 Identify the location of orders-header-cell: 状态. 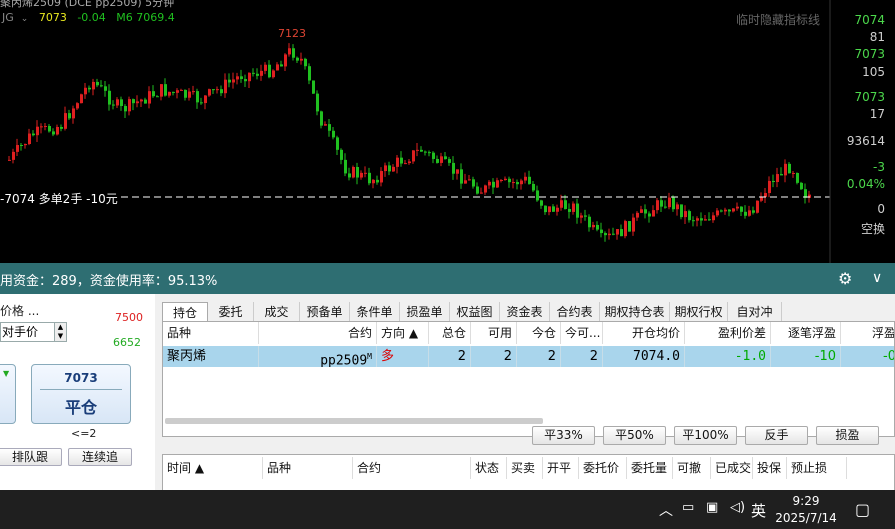
(489, 468).